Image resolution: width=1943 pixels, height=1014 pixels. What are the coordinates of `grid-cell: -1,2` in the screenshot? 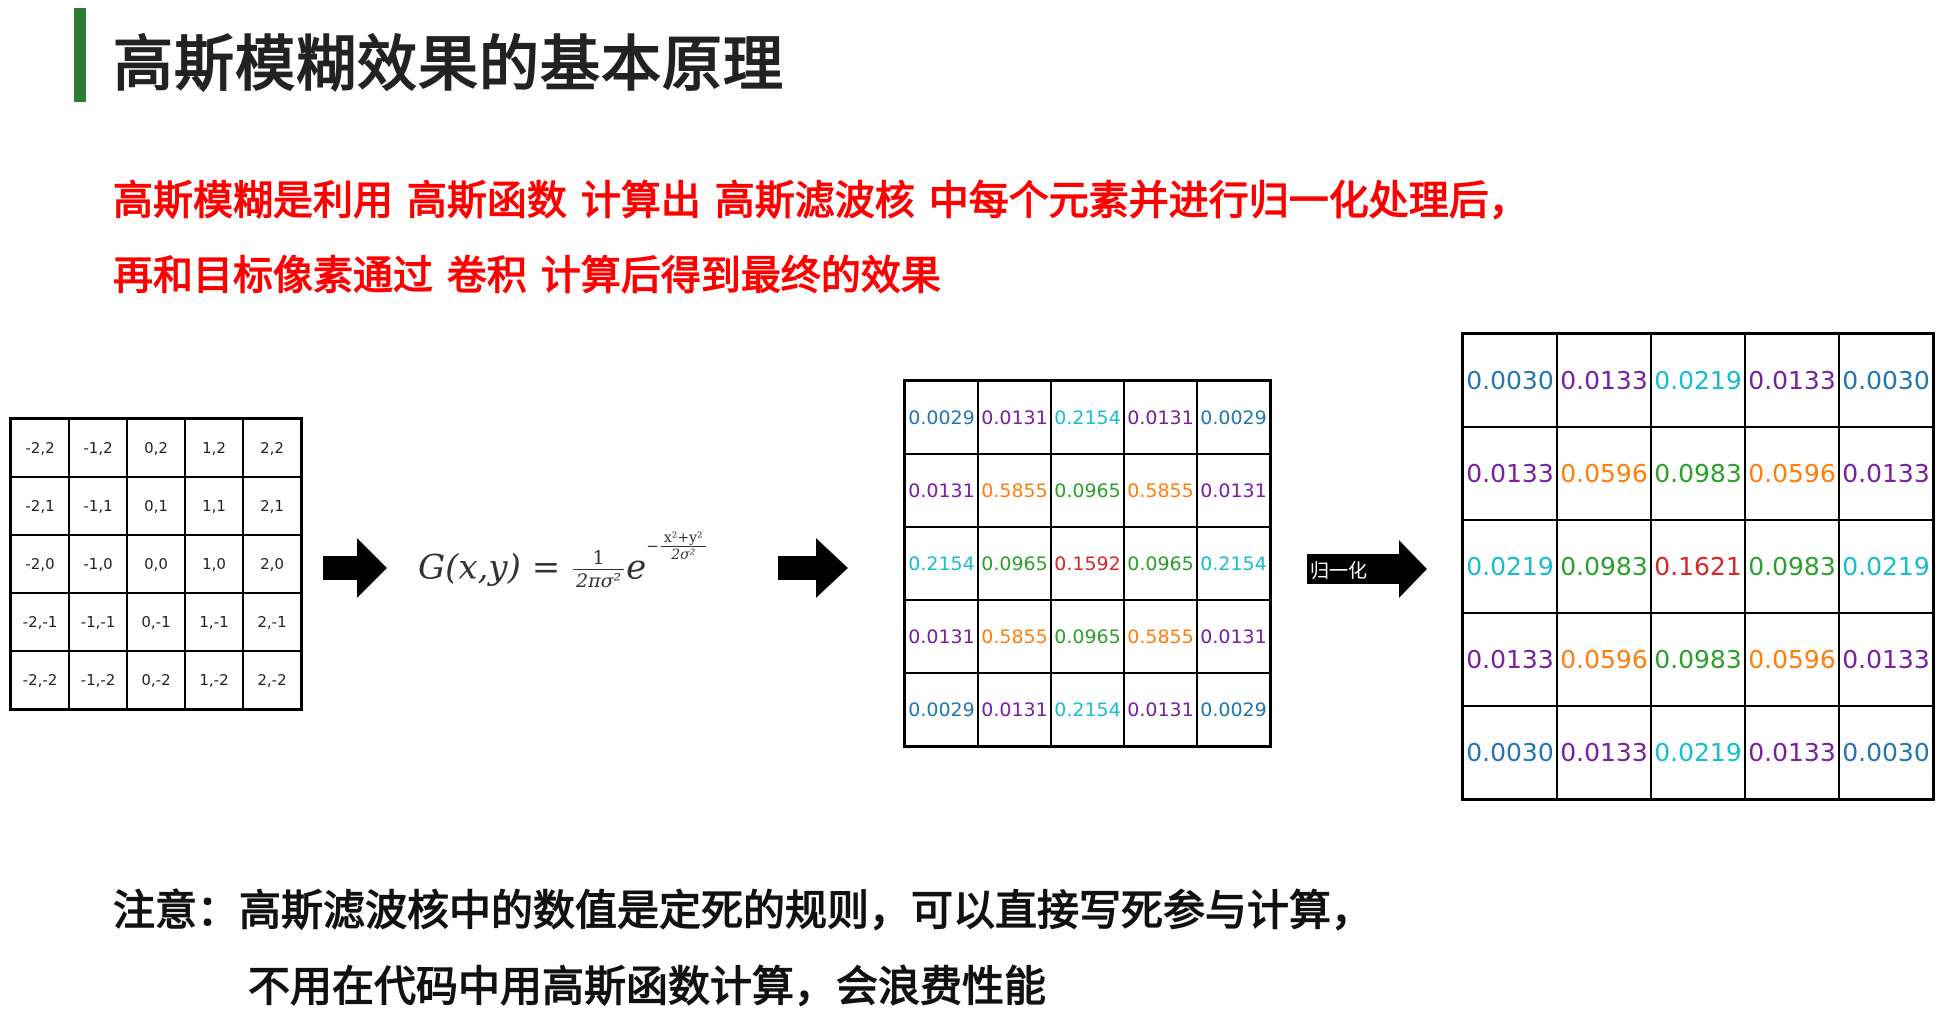 It's located at (98, 447).